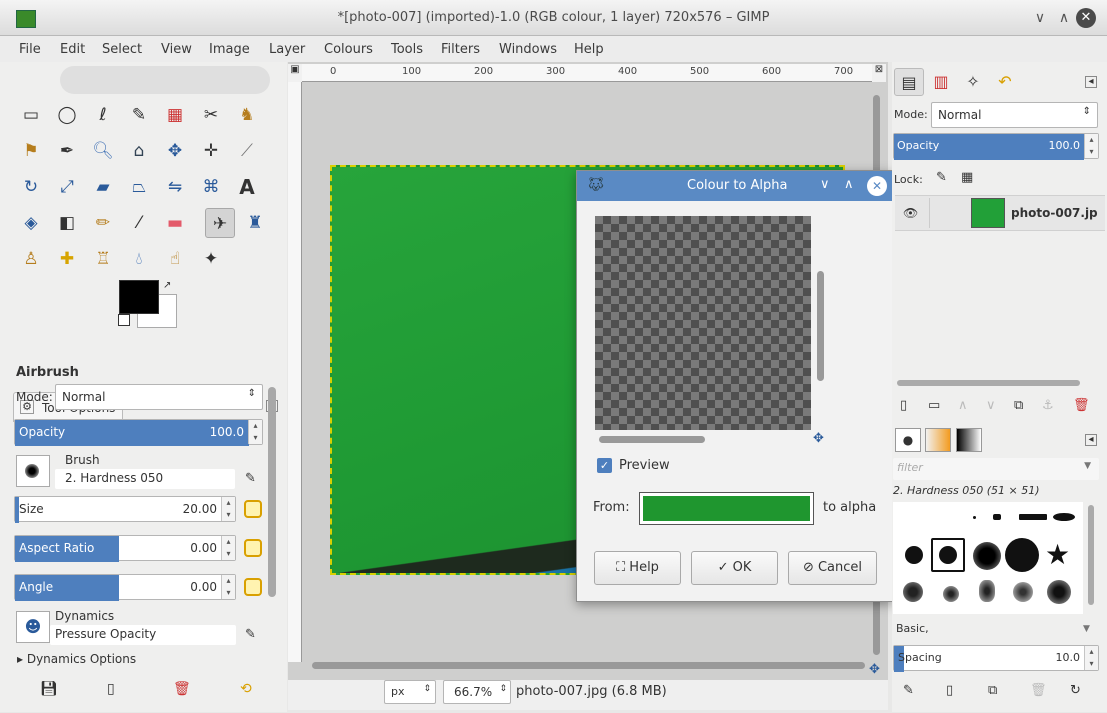  Describe the element at coordinates (1091, 555) in the screenshot. I see `brush-grid-scrollbar` at that location.